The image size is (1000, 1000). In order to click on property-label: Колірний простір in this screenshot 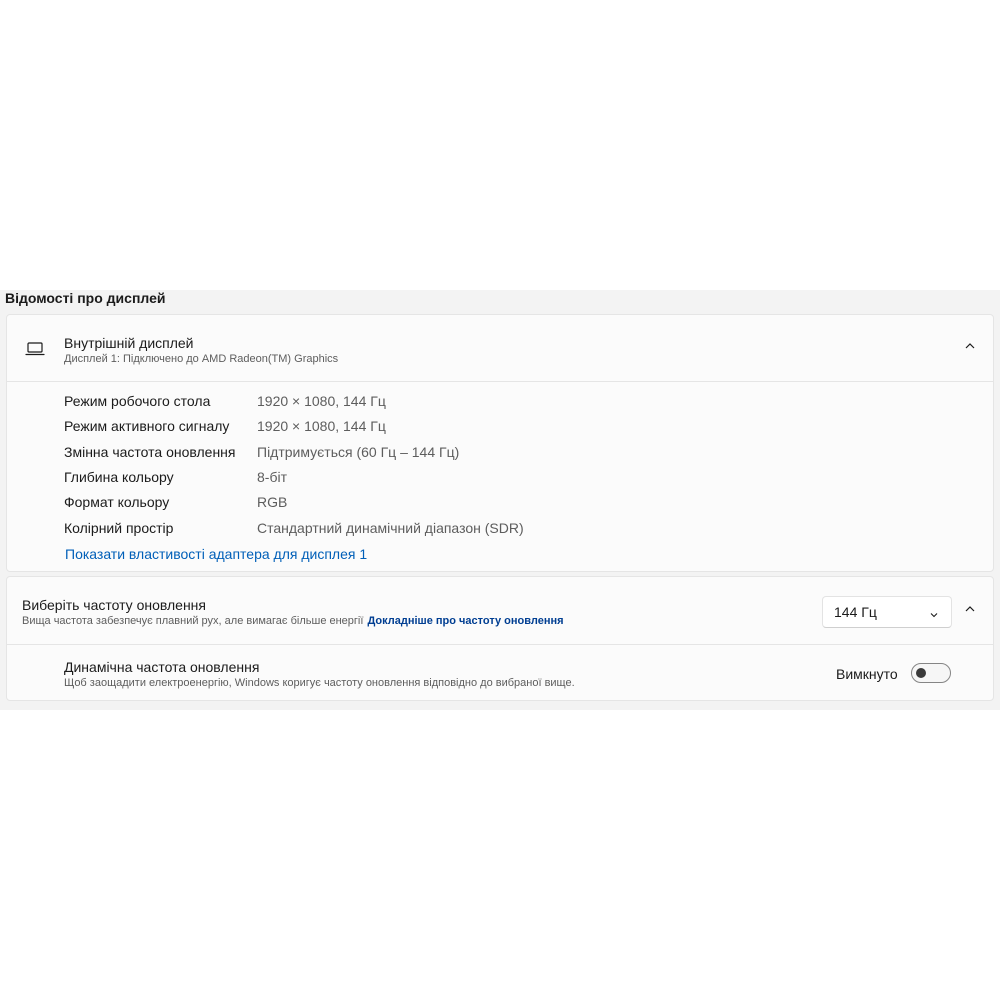, I will do `click(119, 528)`.